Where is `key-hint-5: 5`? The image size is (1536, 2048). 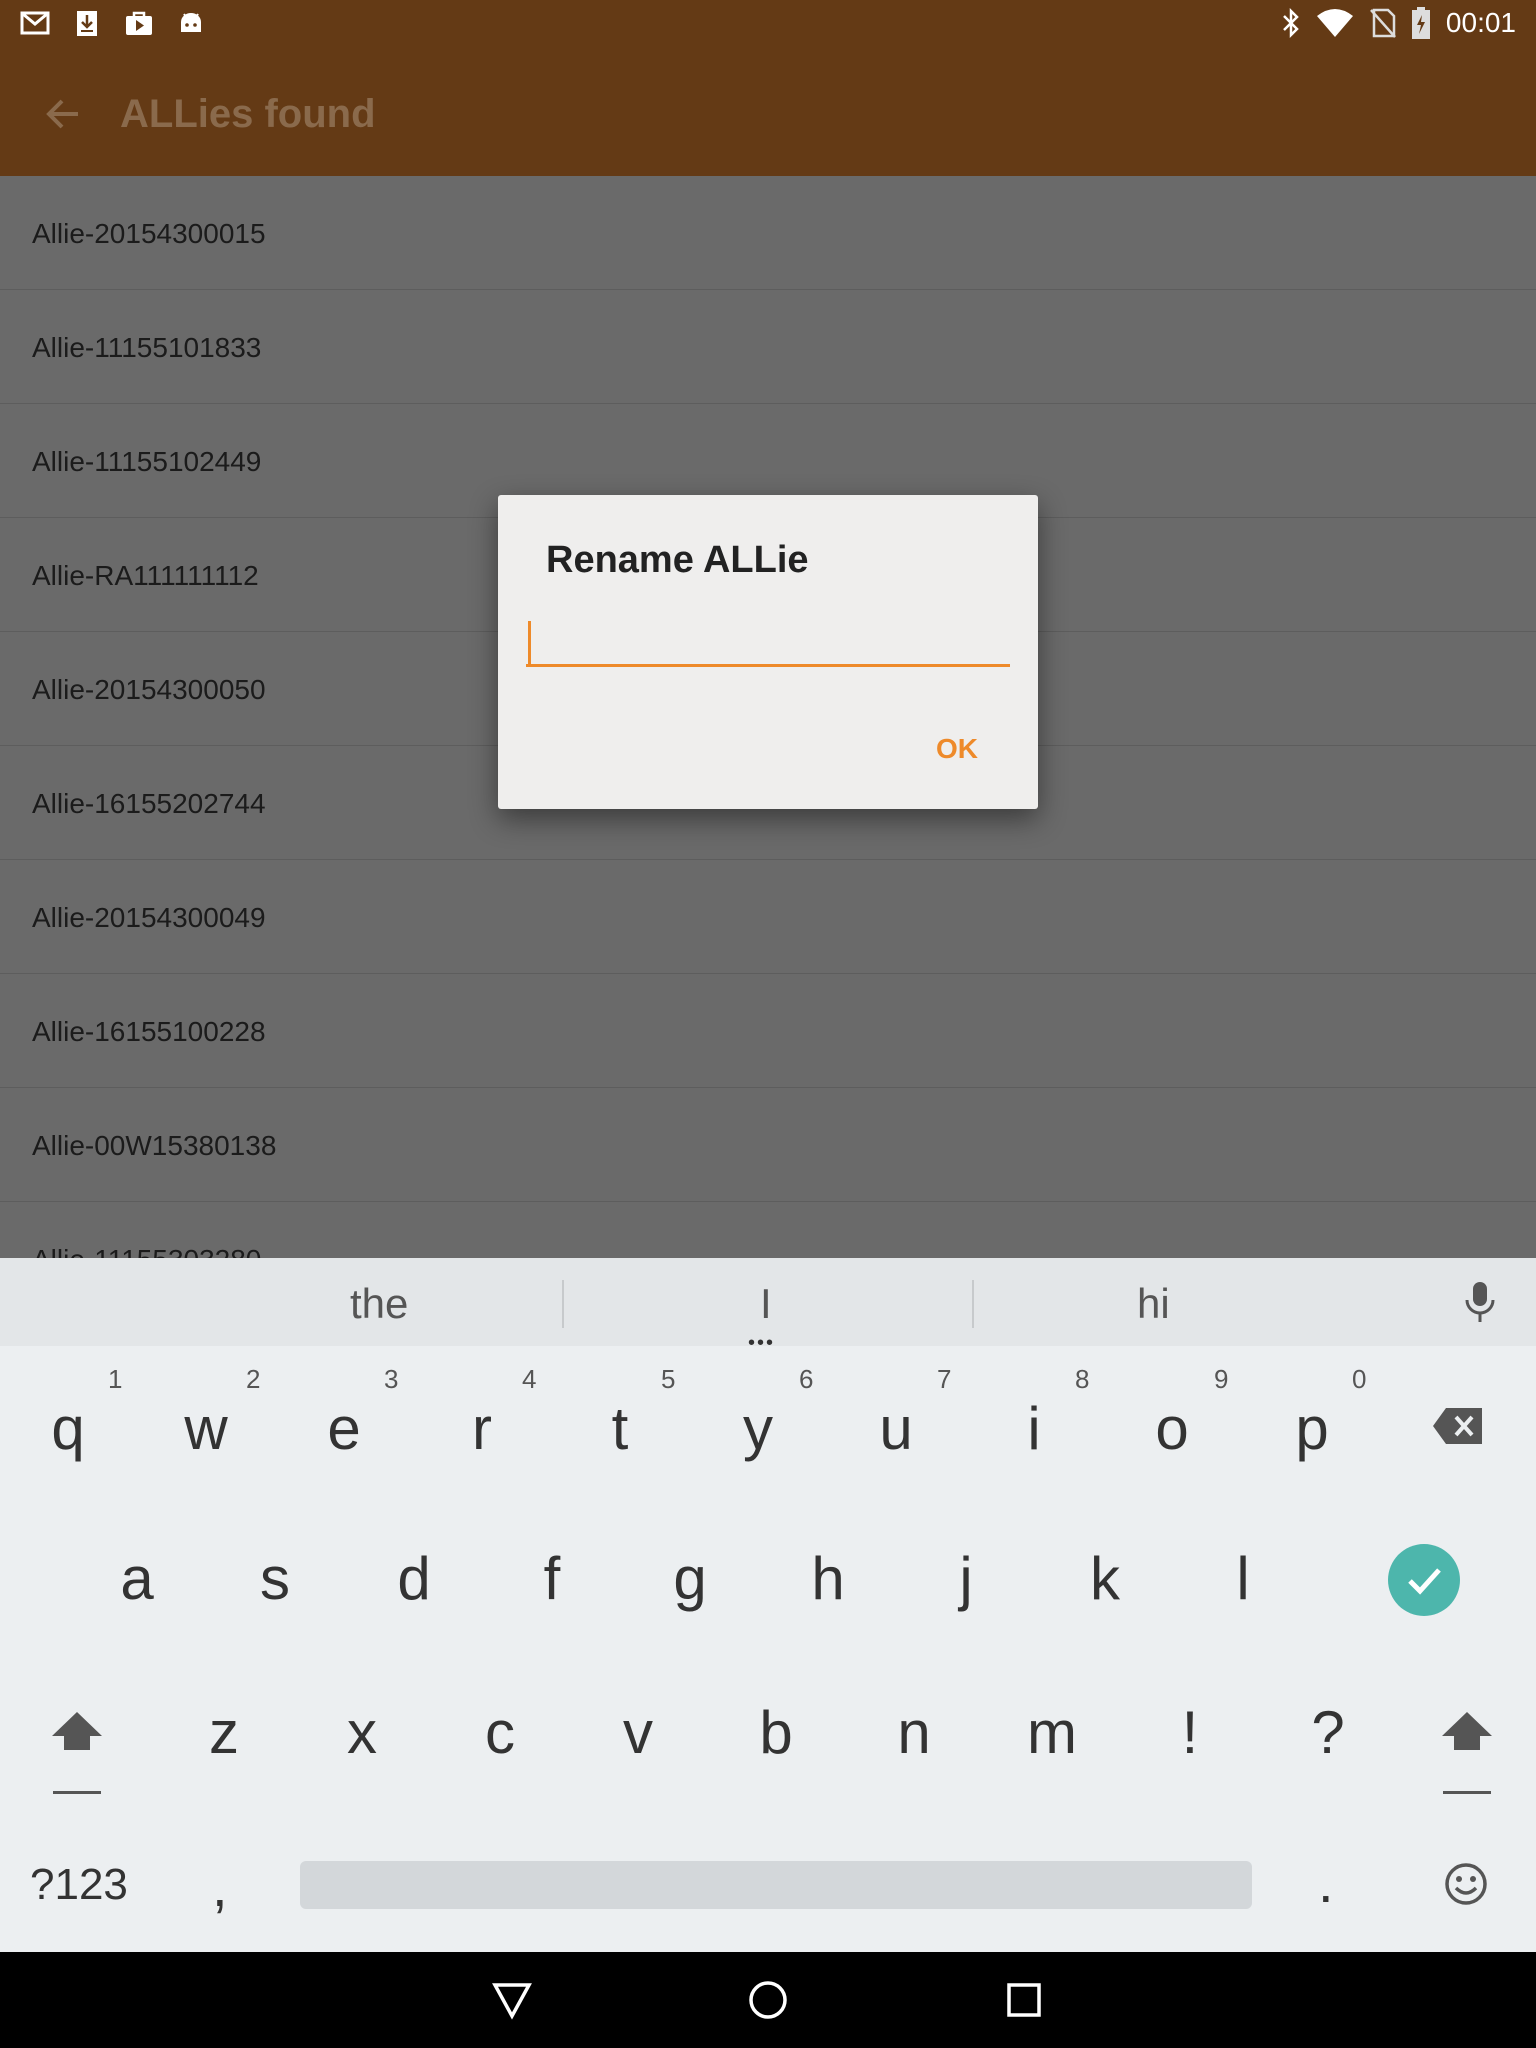
key-hint-5: 5 is located at coordinates (668, 1379).